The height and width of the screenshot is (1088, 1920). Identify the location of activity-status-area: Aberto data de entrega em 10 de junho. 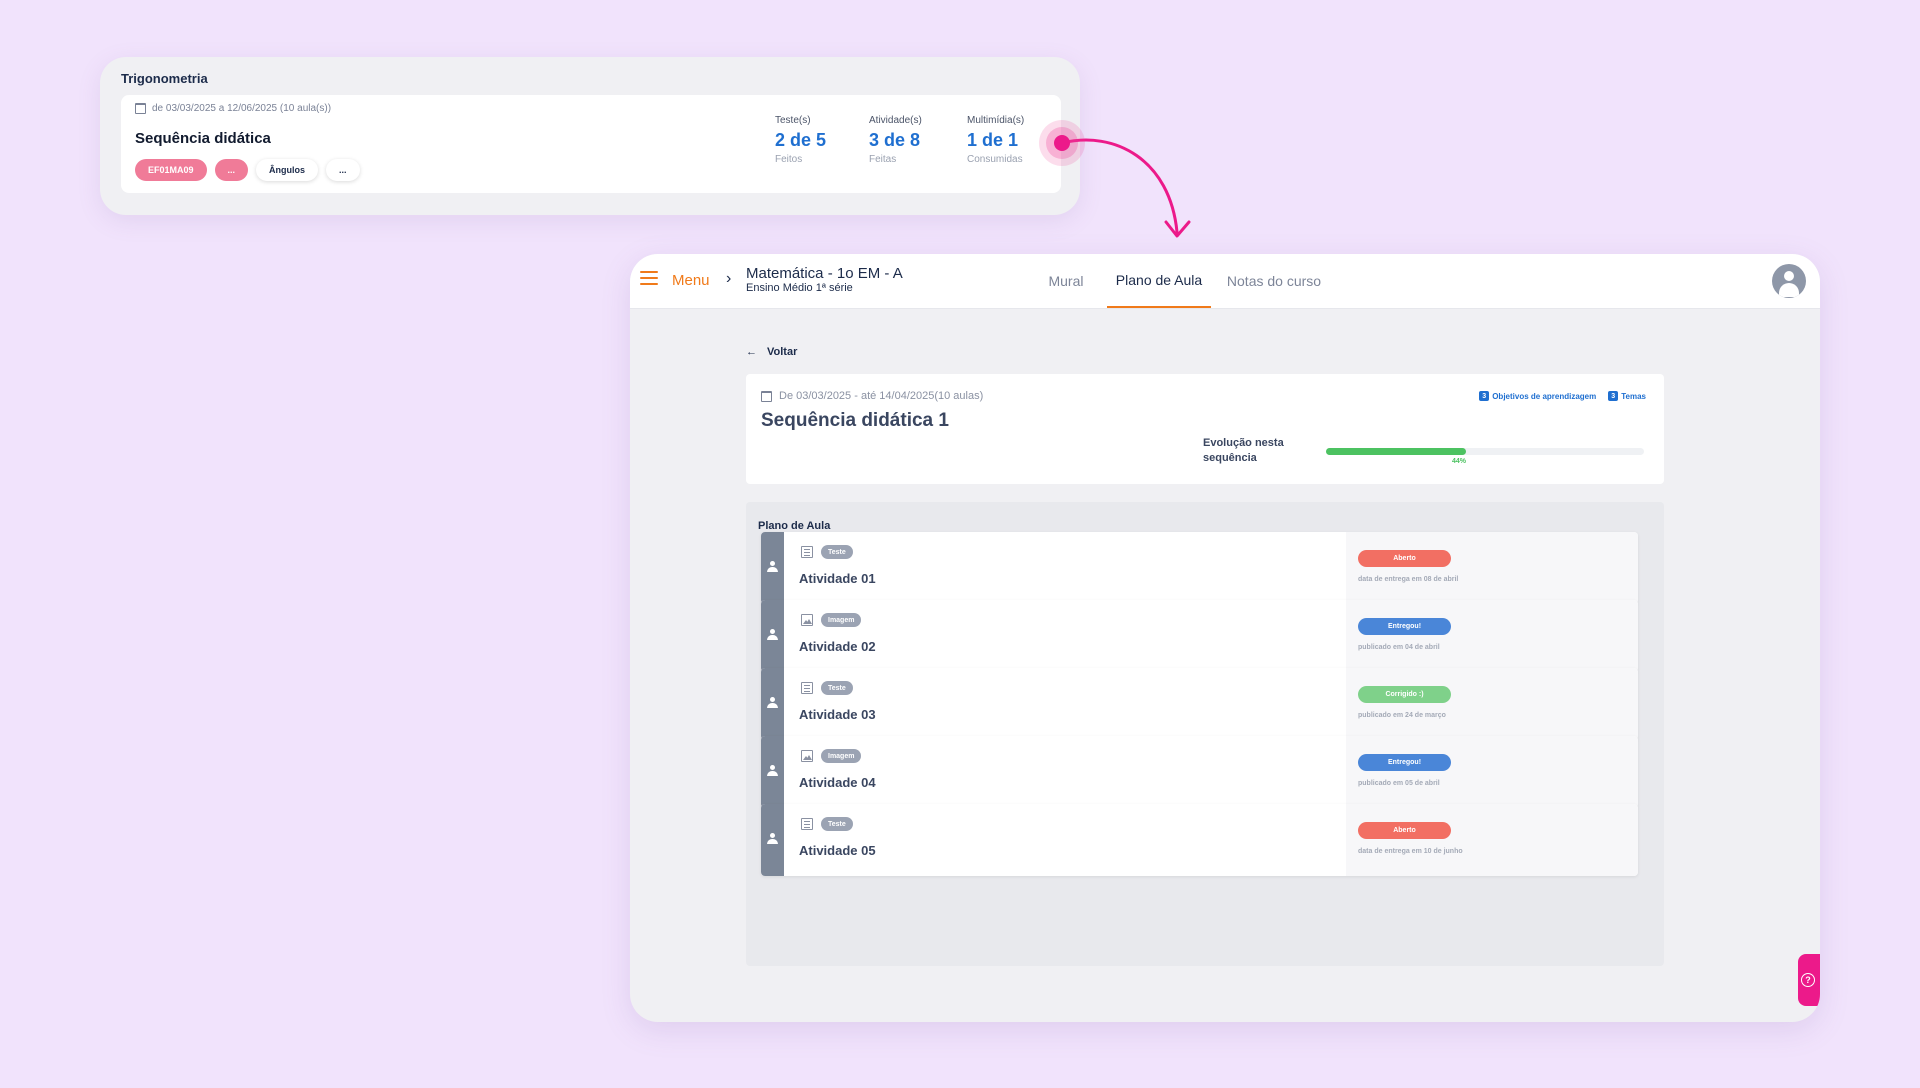
(1492, 840).